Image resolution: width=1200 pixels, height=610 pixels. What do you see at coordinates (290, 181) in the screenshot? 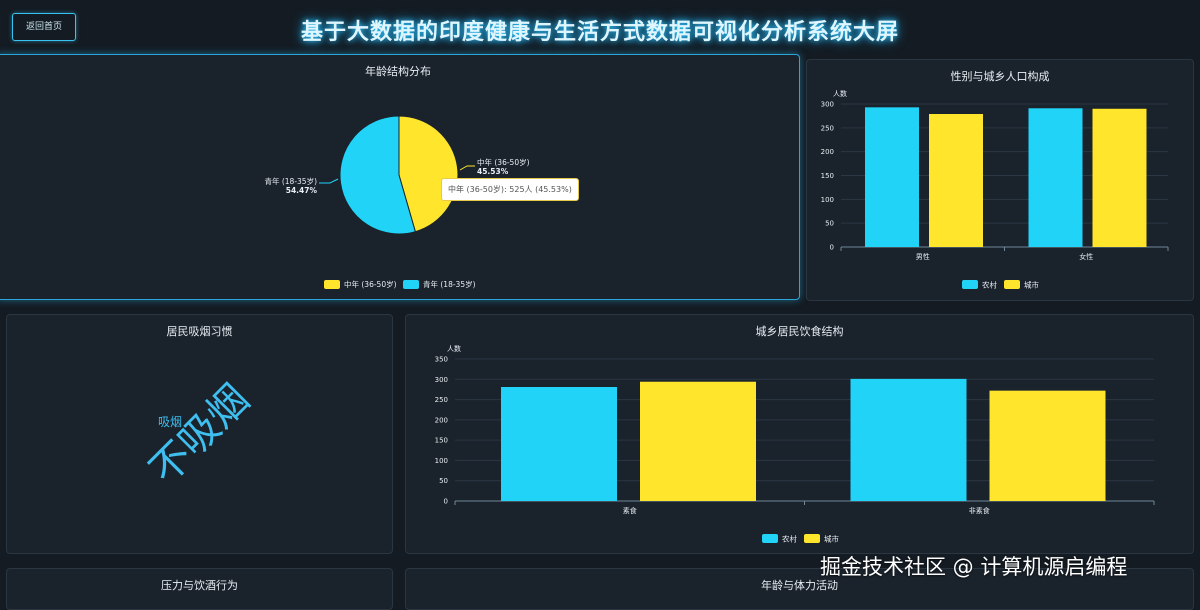
I see `slice-label: 青年 (18-35岁)` at bounding box center [290, 181].